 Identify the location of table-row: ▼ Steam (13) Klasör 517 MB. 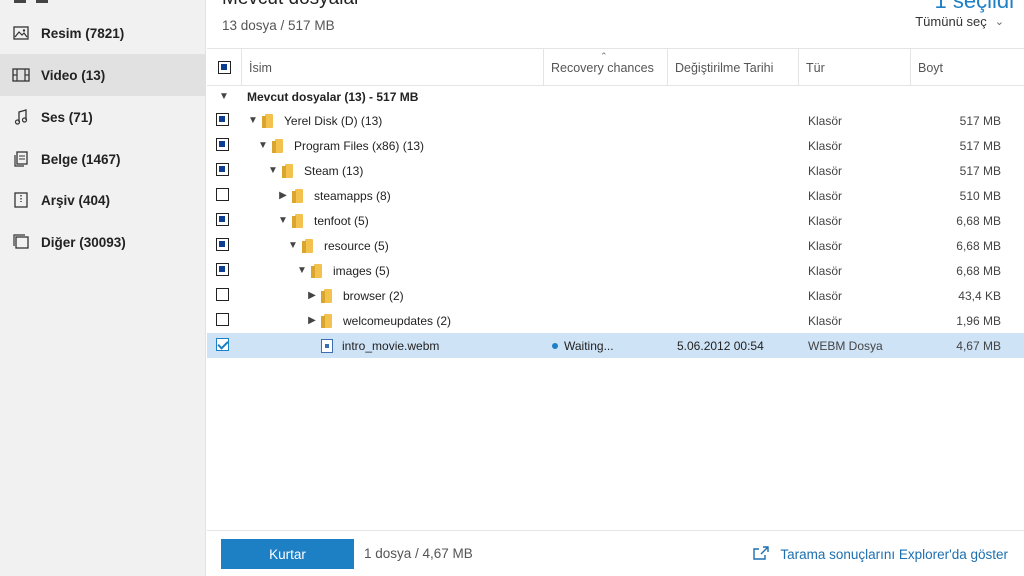
(615, 170).